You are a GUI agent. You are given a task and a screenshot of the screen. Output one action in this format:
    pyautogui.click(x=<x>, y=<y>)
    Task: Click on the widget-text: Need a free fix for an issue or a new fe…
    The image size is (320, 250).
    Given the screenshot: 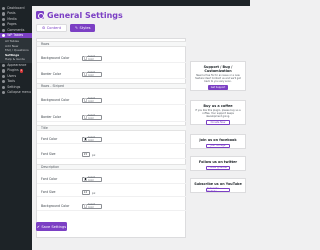 What is the action you would take?
    pyautogui.click(x=218, y=78)
    